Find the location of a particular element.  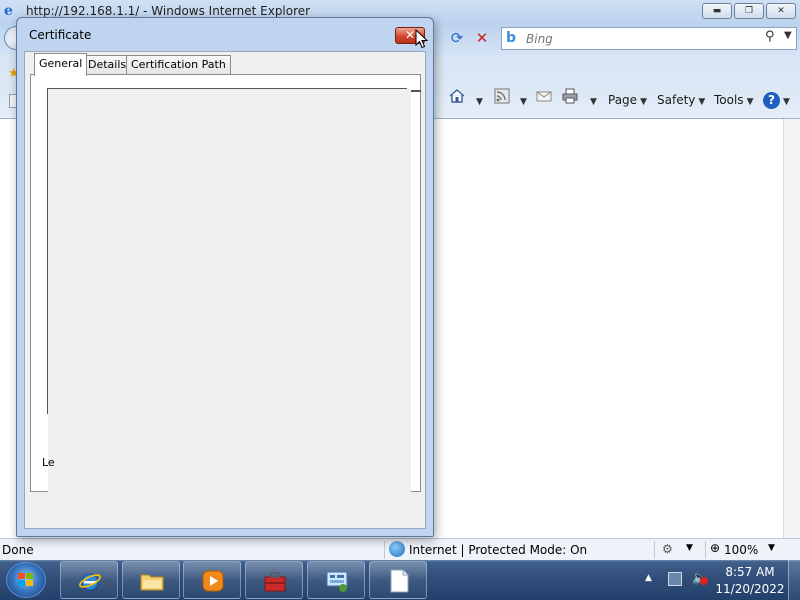

dialog-title: Certificate is located at coordinates (60, 35).